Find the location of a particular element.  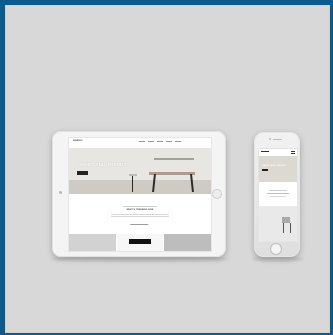

tablet-site-nav: NORDIC is located at coordinates (140, 143).